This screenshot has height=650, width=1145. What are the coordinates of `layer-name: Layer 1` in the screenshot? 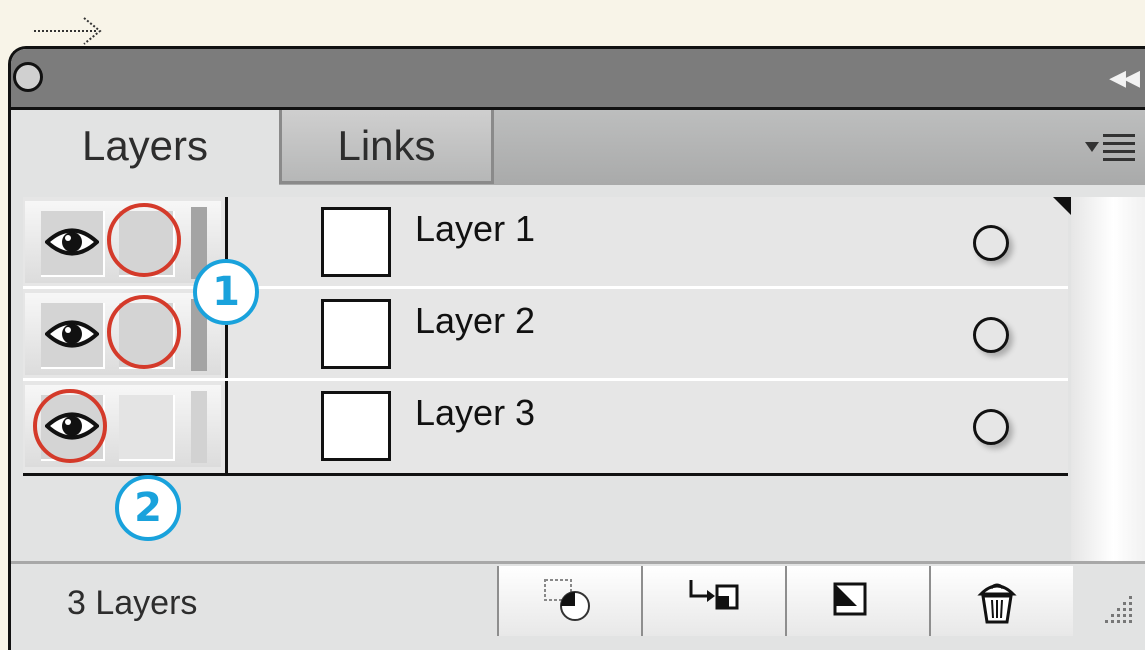 It's located at (475, 229).